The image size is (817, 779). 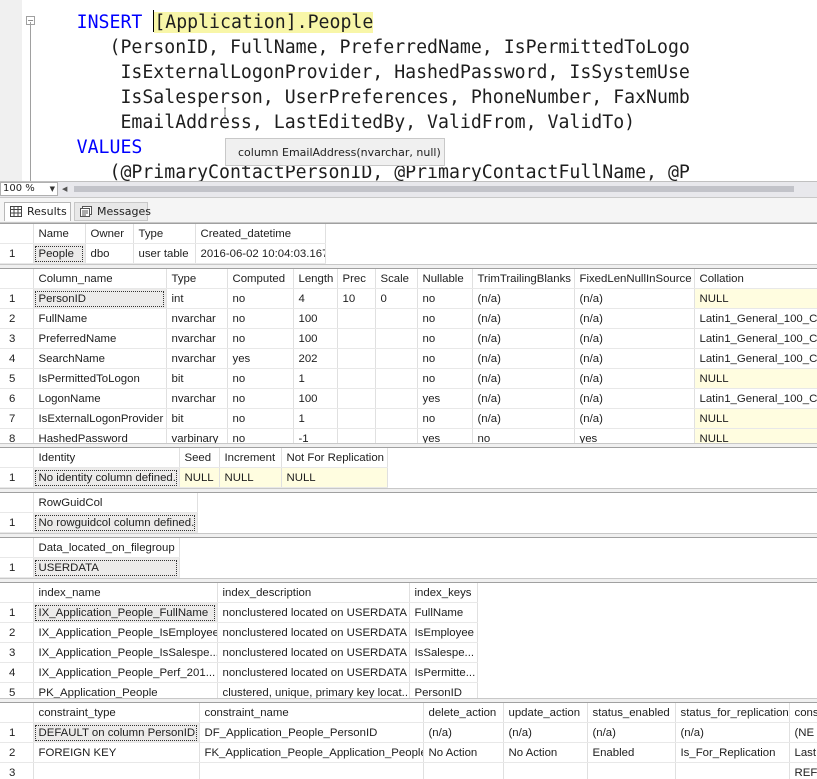 I want to click on column-header: index_description, so click(x=313, y=593).